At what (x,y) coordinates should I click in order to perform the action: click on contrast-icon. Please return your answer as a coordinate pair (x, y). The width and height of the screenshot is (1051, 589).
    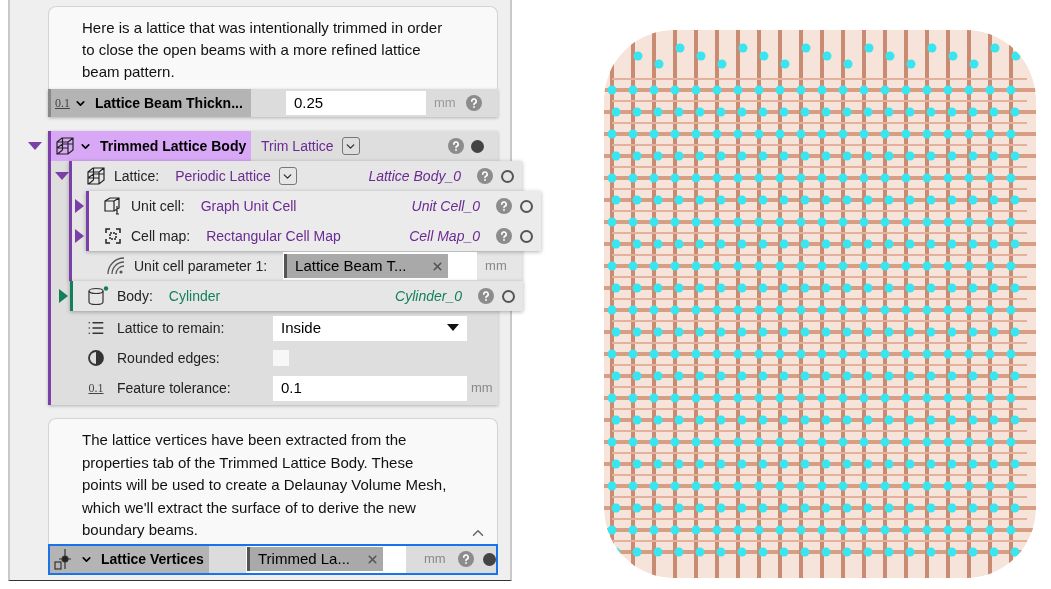
    Looking at the image, I should click on (96, 358).